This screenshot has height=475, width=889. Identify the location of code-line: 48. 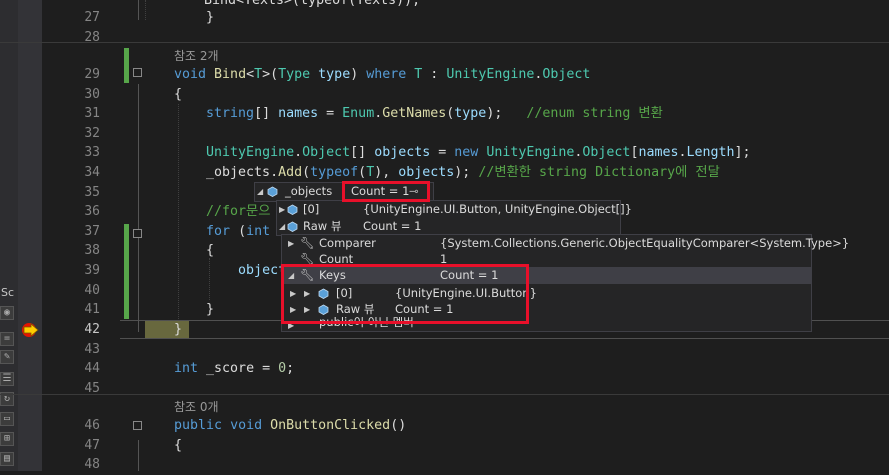
(444, 465).